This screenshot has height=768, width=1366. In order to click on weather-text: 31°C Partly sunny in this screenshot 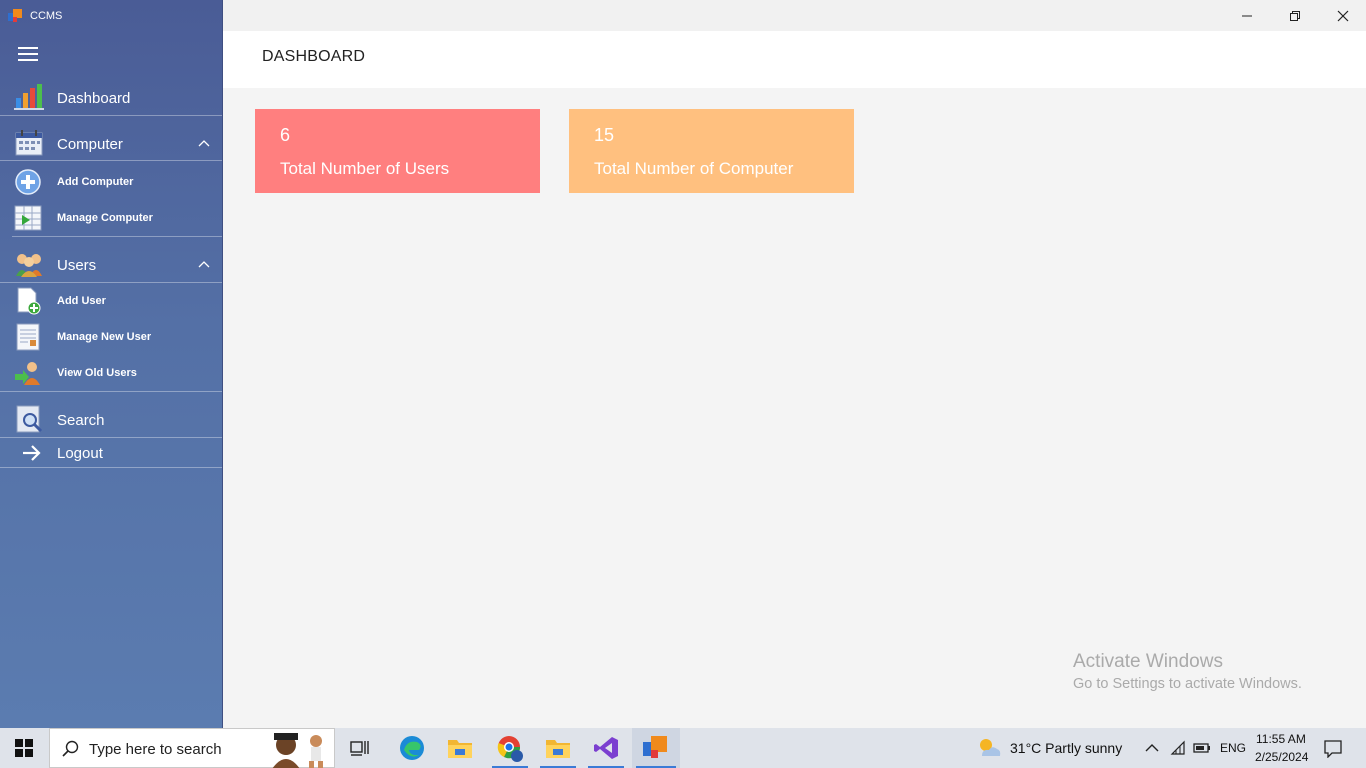, I will do `click(1066, 748)`.